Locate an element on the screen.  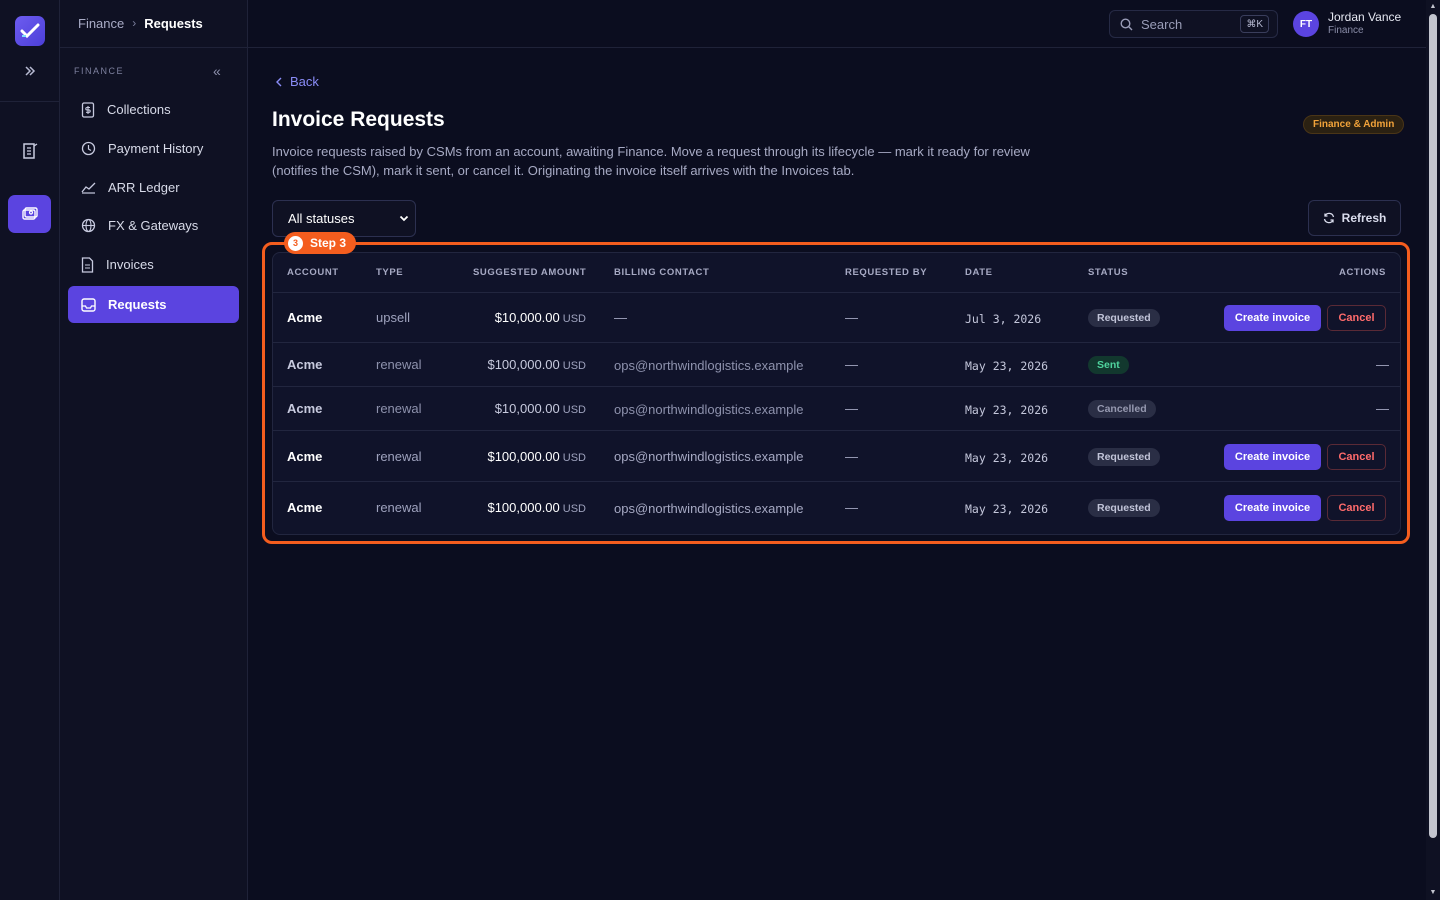
search-shortcut: ⌘K is located at coordinates (1254, 24).